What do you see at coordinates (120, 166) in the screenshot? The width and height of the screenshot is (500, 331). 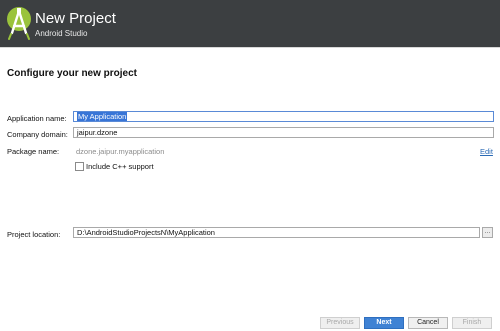 I see `include-cpp-label: Include C++ support` at bounding box center [120, 166].